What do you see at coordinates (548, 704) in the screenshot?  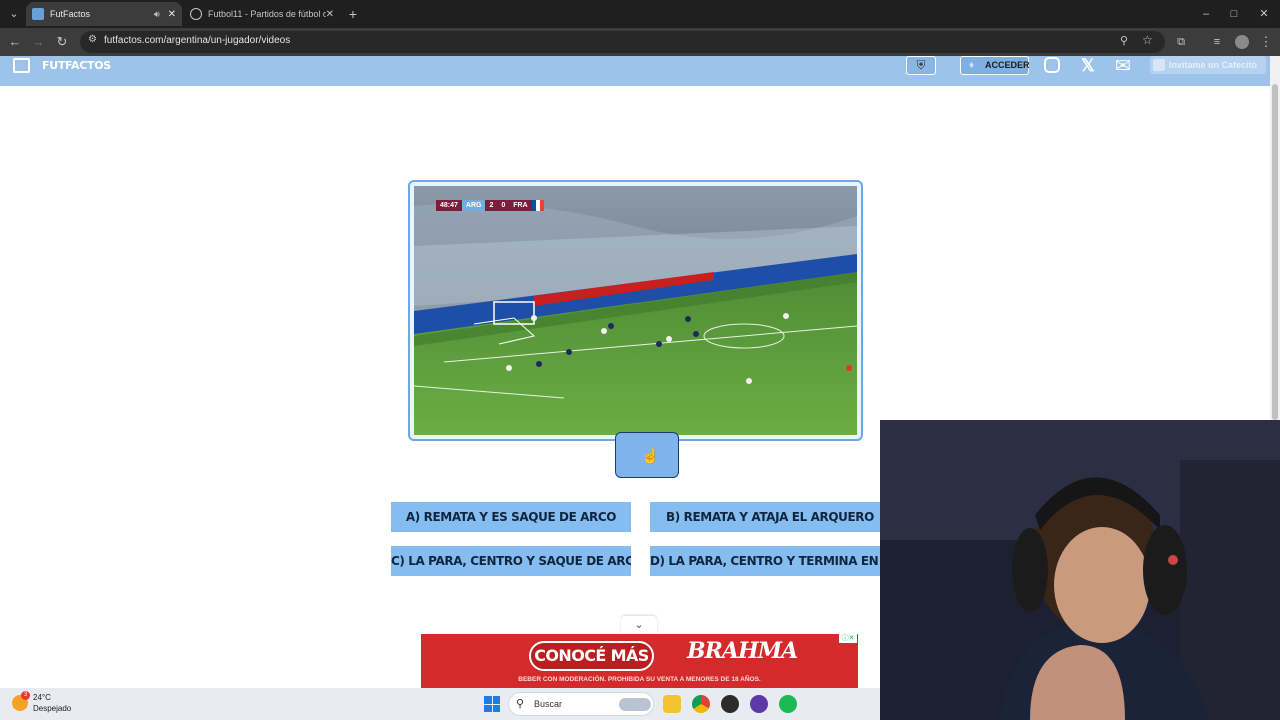 I see `taskbar-search-placeholder: Buscar` at bounding box center [548, 704].